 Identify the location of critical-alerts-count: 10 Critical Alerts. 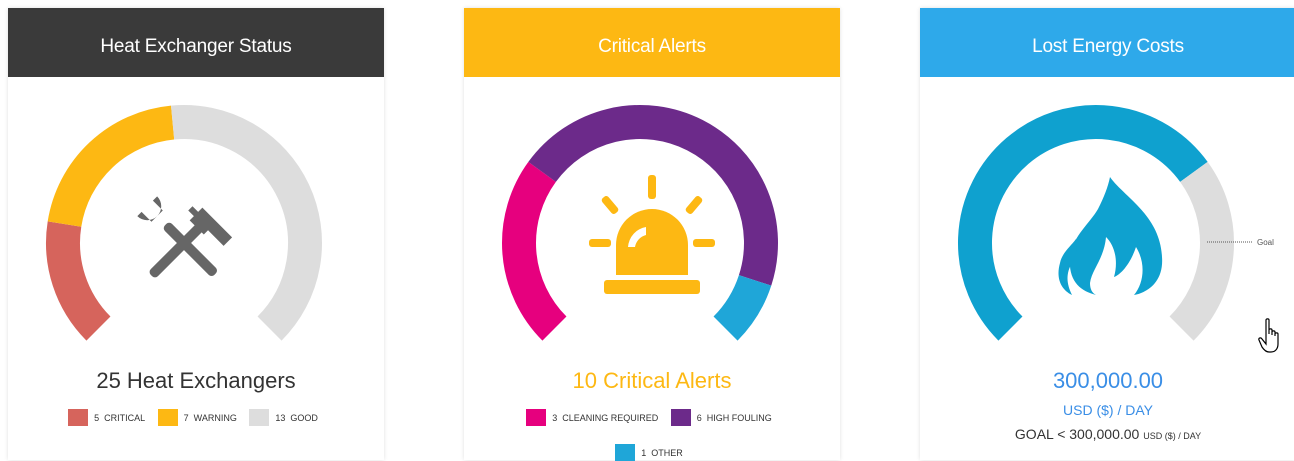
(652, 380).